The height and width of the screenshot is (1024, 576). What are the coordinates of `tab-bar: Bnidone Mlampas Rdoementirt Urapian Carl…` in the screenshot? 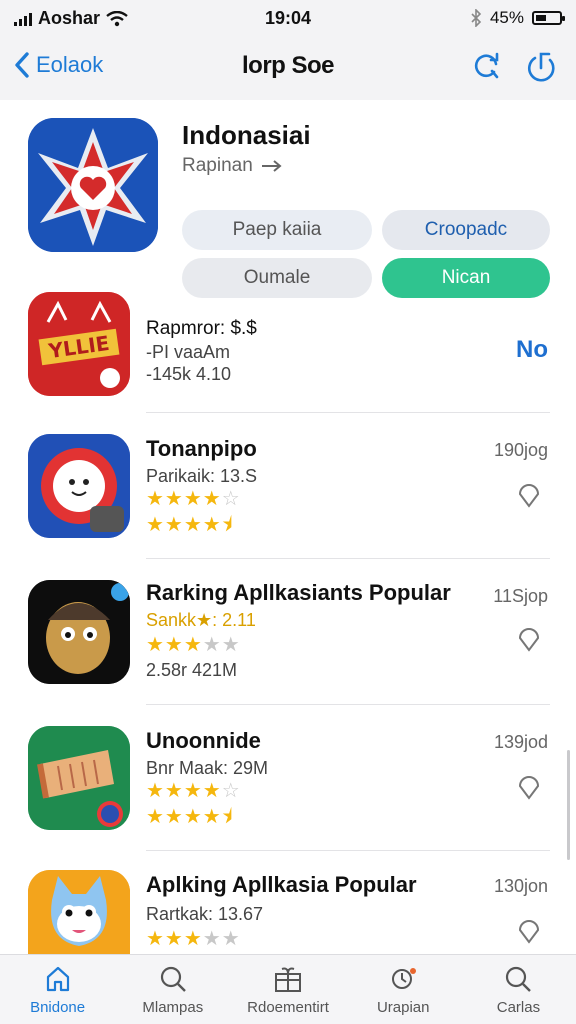 It's located at (288, 989).